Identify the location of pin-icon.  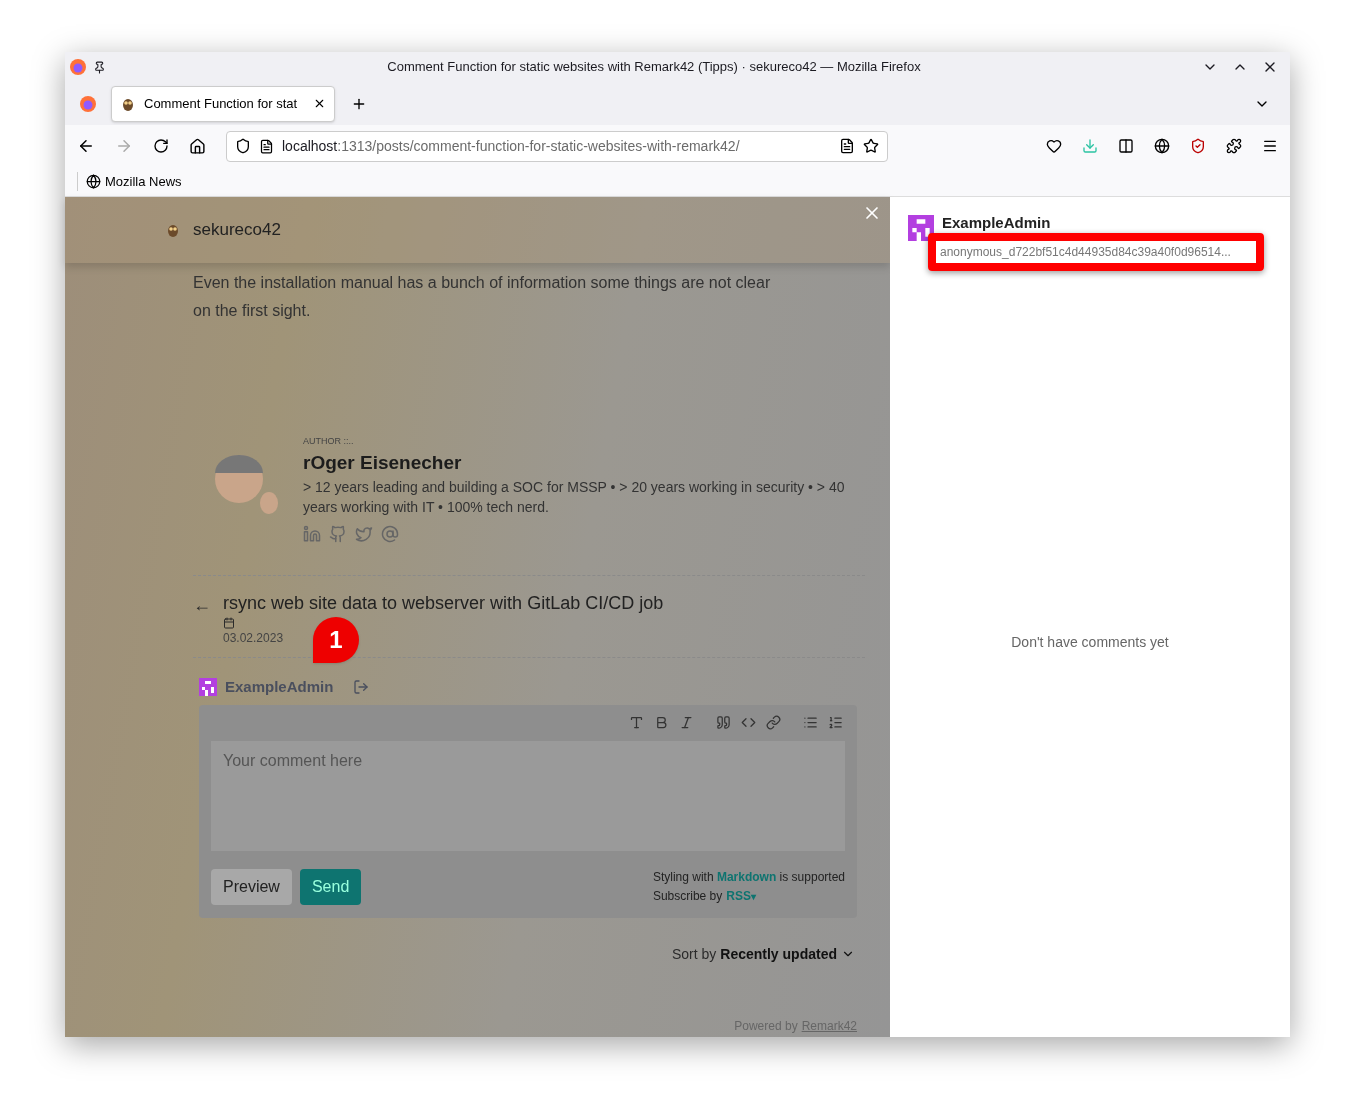
(99, 67).